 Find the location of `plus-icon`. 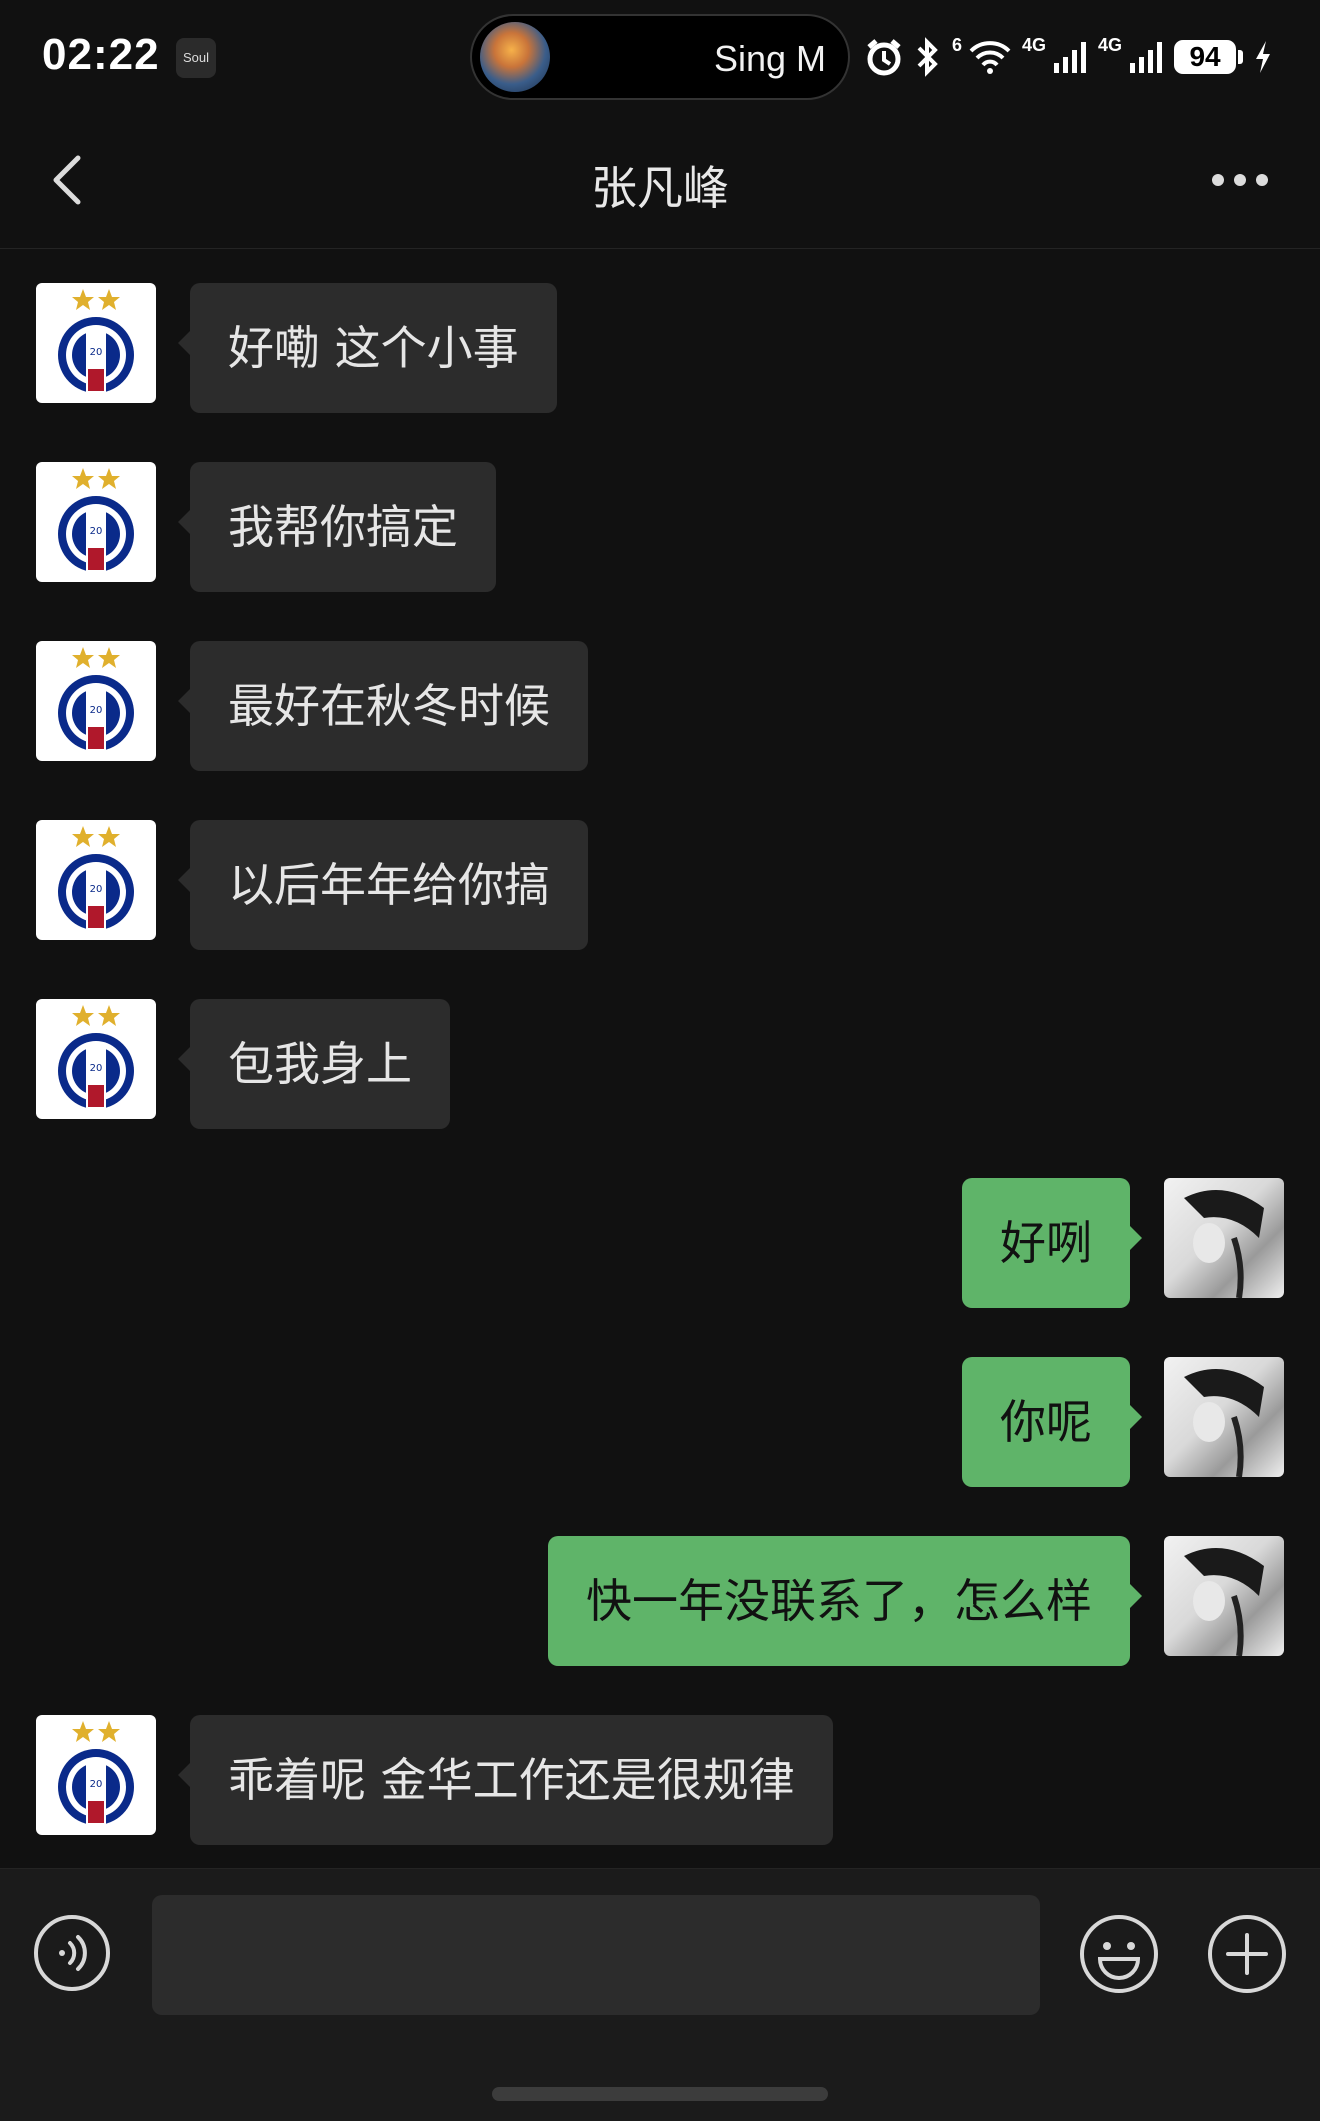

plus-icon is located at coordinates (1247, 1954).